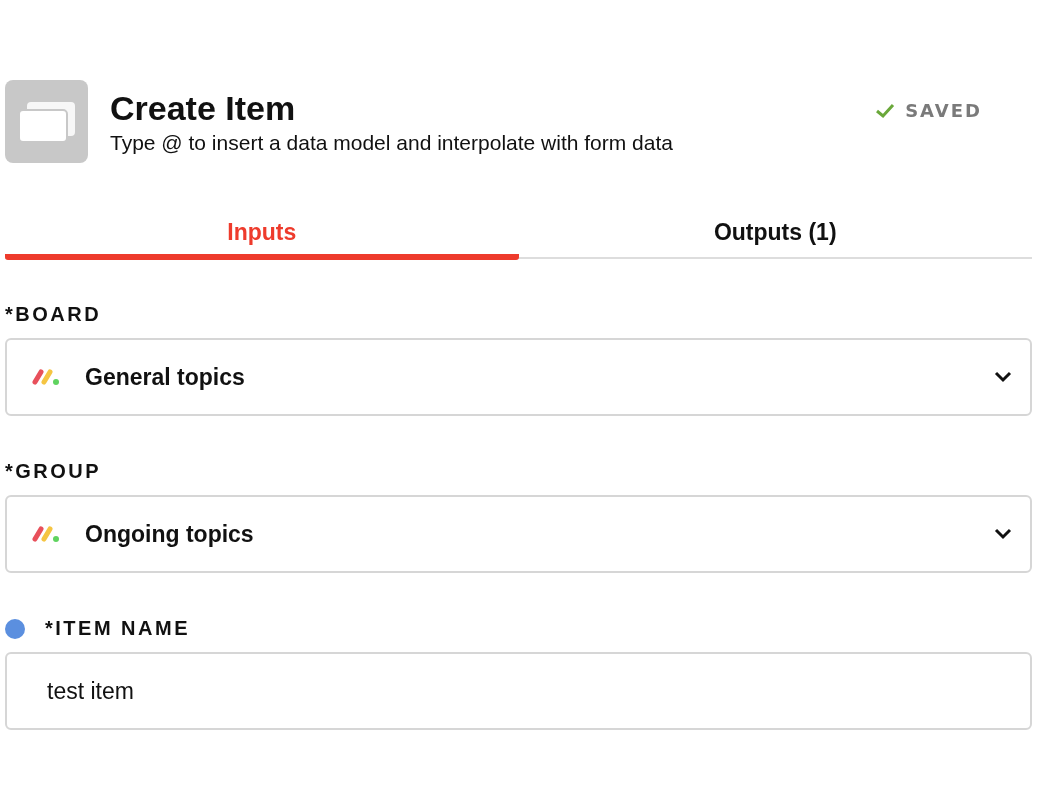 This screenshot has width=1053, height=791. Describe the element at coordinates (392, 142) in the screenshot. I see `page-subtitle: Type @ to insert a data model and interpolate with form data` at that location.